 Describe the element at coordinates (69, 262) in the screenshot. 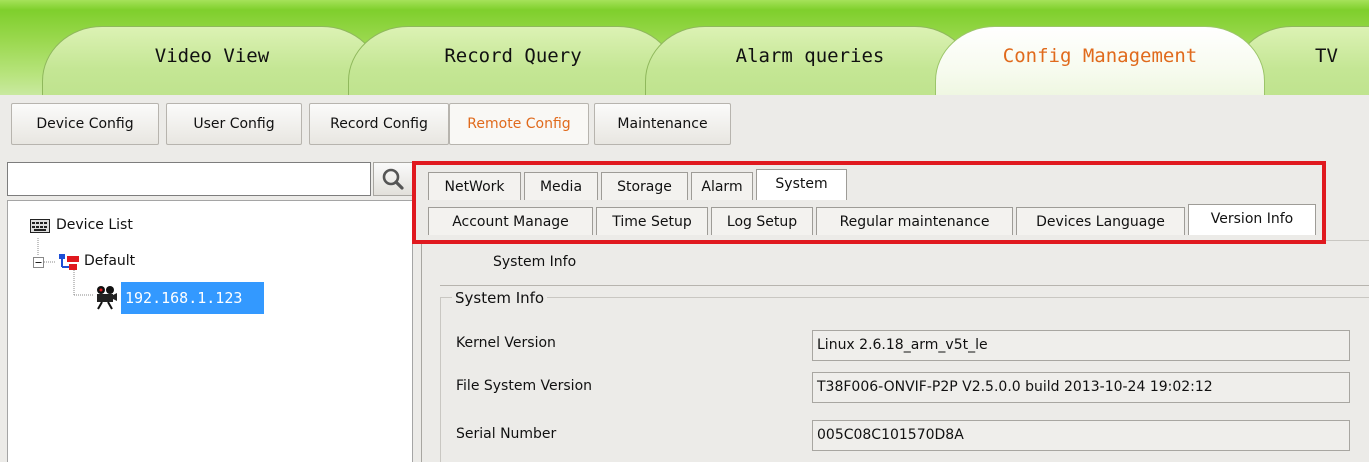

I see `group-icon` at that location.